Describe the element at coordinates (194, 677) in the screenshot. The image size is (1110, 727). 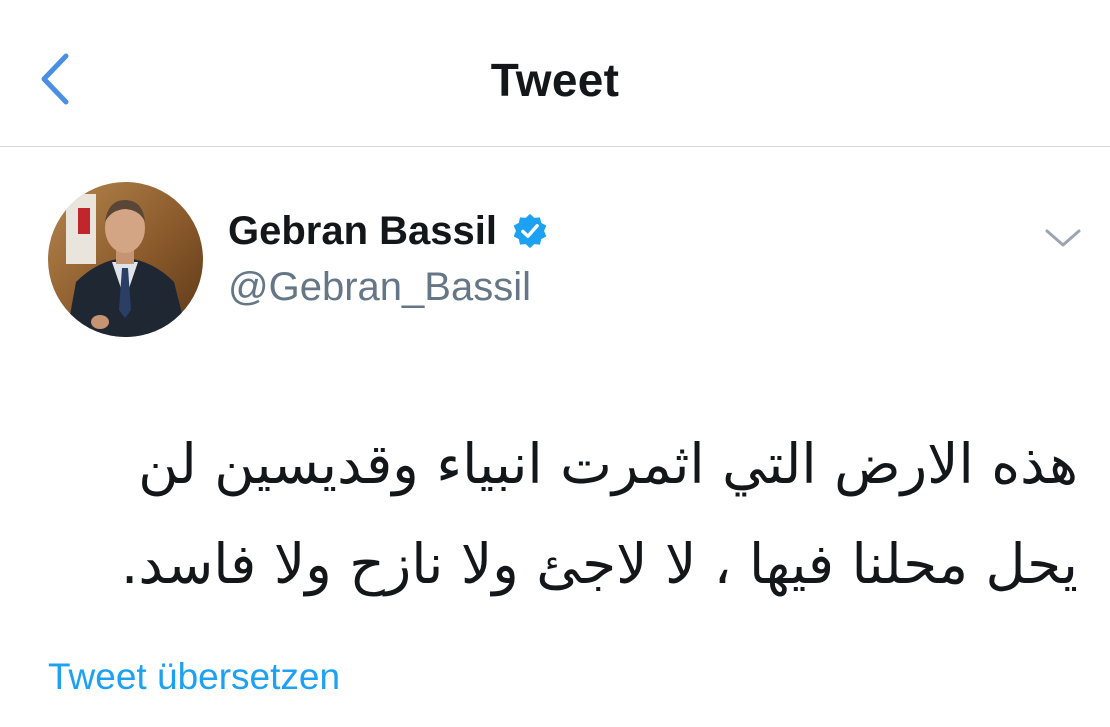
I see `translate-tweet-link: Tweet übersetzen` at that location.